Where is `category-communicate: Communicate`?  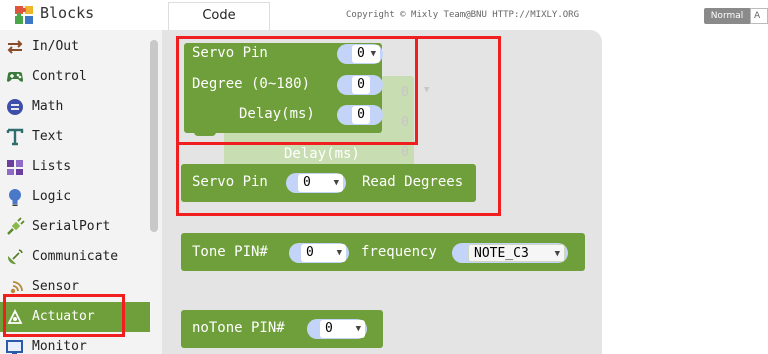
category-communicate: Communicate is located at coordinates (75, 257).